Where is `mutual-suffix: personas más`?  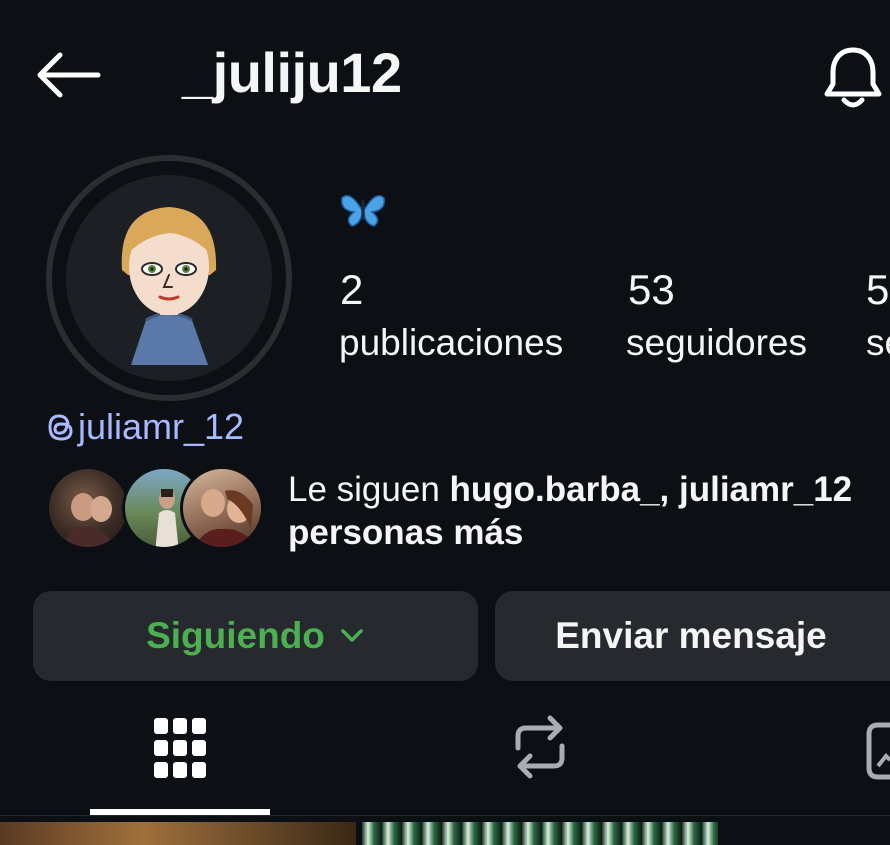
mutual-suffix: personas más is located at coordinates (406, 532).